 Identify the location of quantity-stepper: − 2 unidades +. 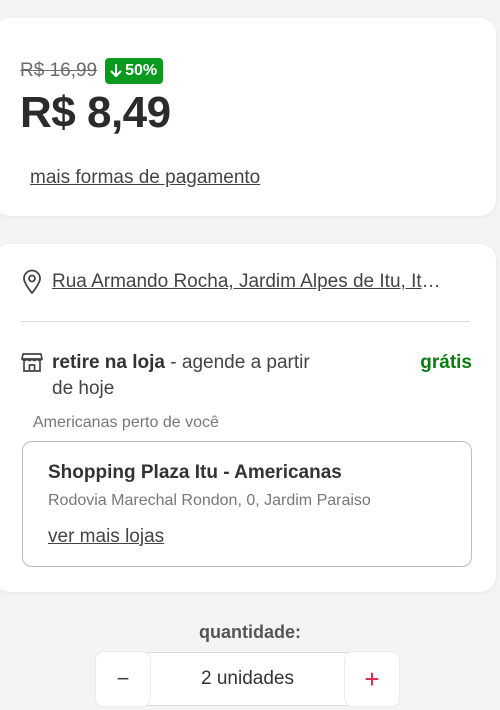
(247, 679).